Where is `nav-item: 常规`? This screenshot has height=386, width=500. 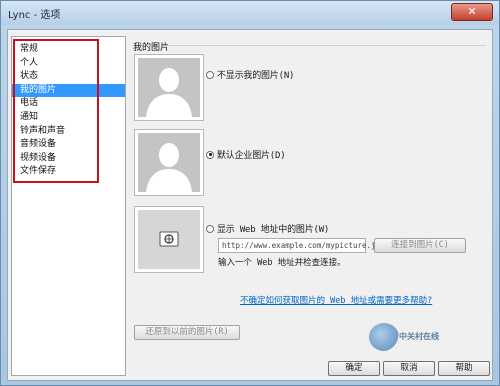 nav-item: 常规 is located at coordinates (68, 50).